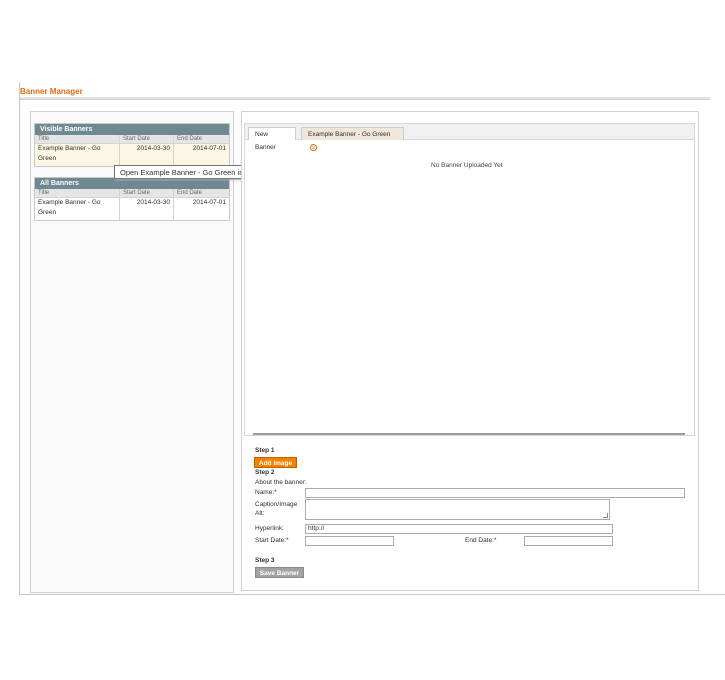 This screenshot has height=680, width=725. I want to click on step-2-label: Step 2, so click(265, 472).